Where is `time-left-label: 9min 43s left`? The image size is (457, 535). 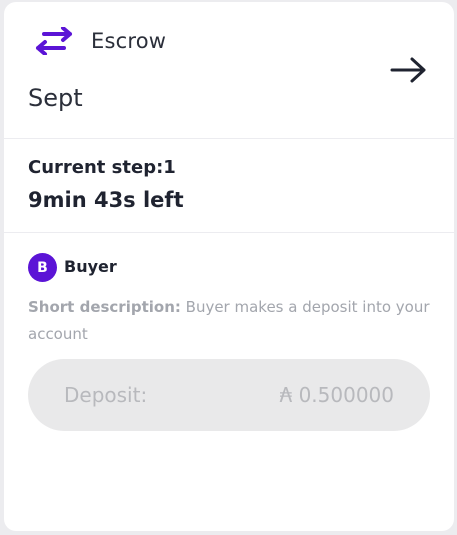
time-left-label: 9min 43s left is located at coordinates (106, 200).